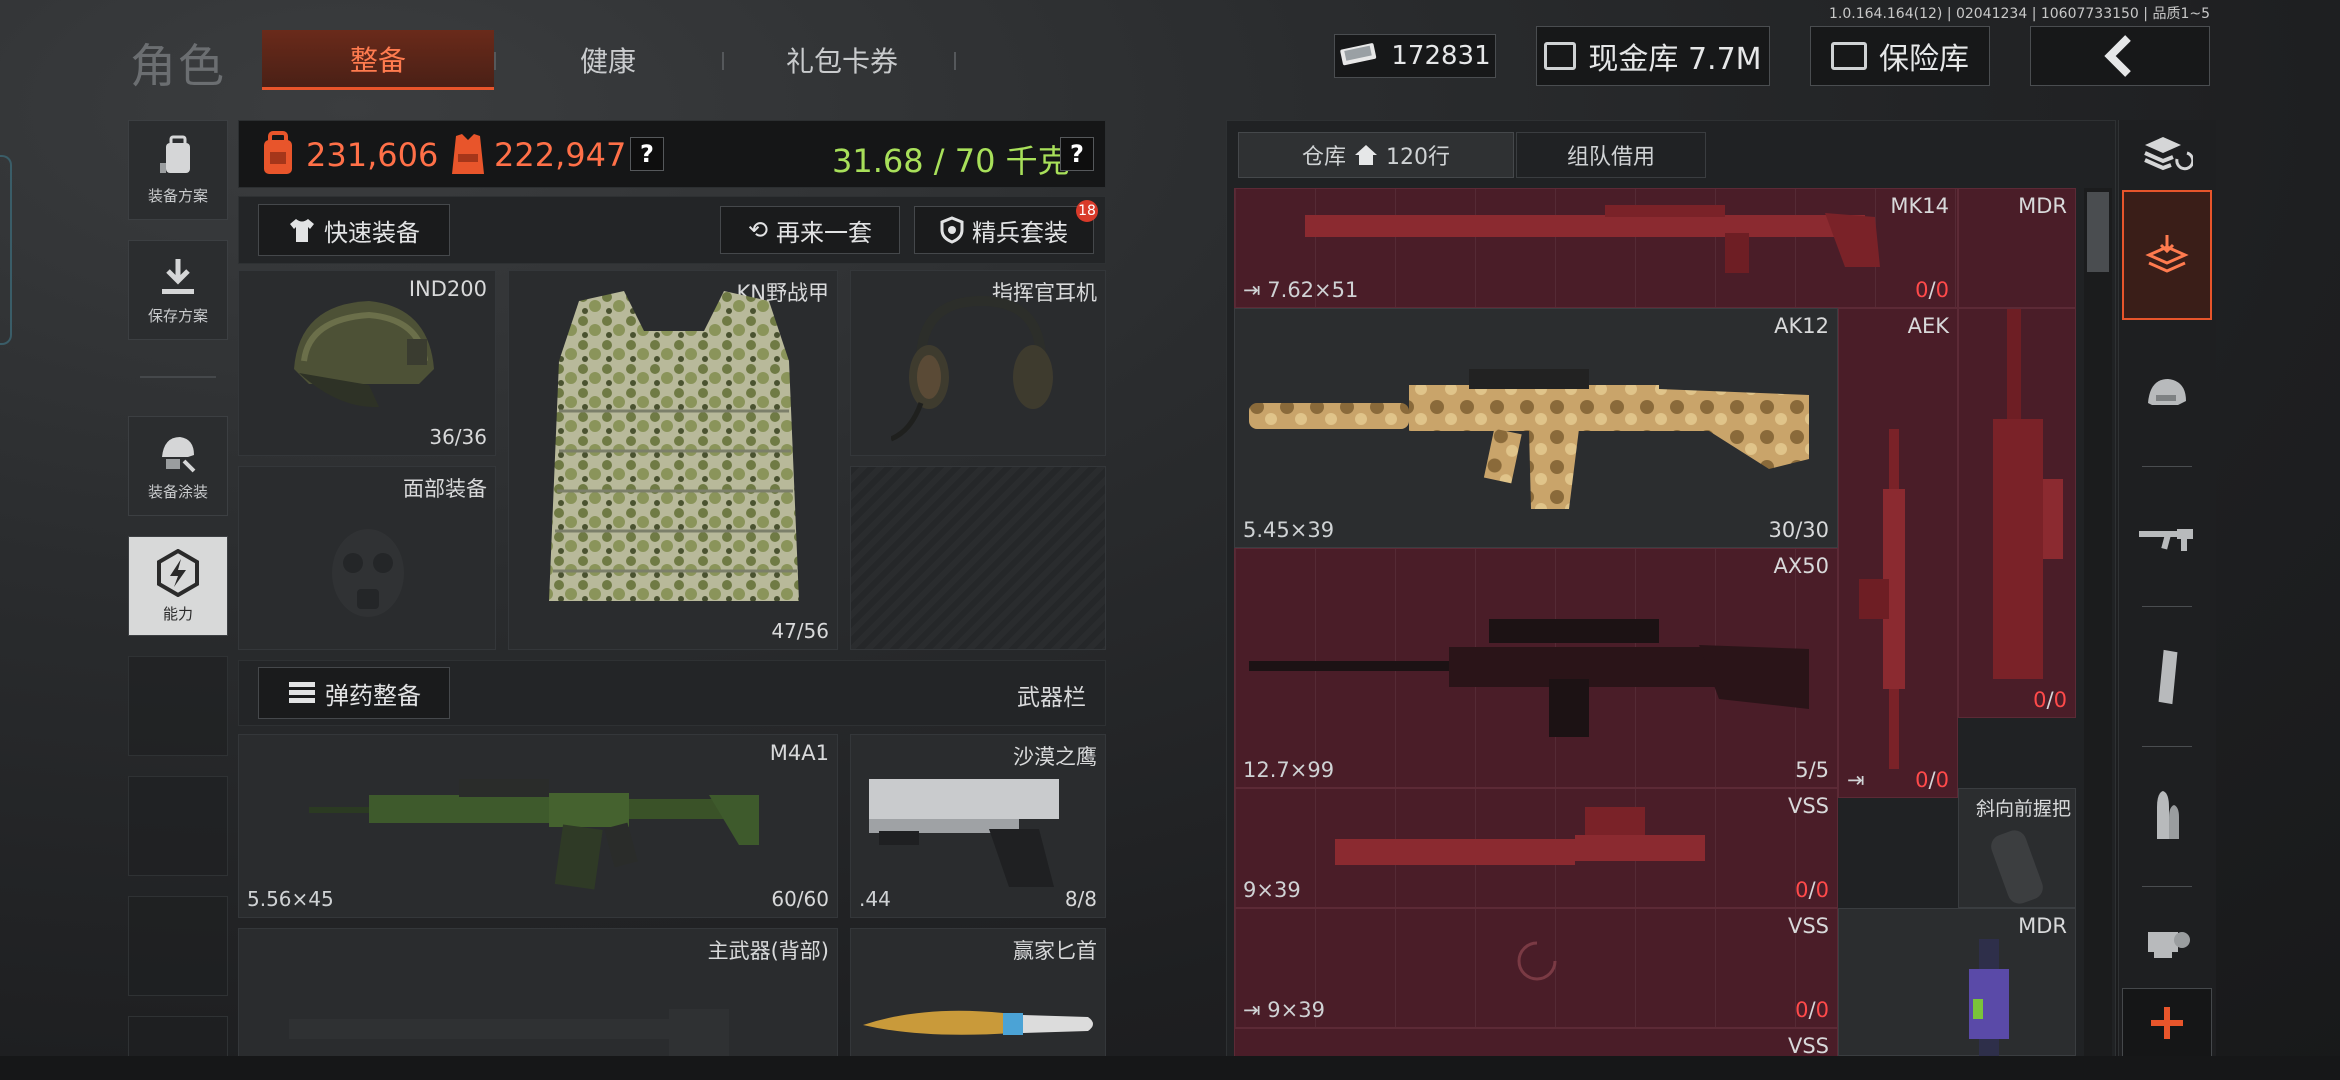 The width and height of the screenshot is (2340, 1080). What do you see at coordinates (1077, 154) in the screenshot?
I see `weight-help-icon: ?` at bounding box center [1077, 154].